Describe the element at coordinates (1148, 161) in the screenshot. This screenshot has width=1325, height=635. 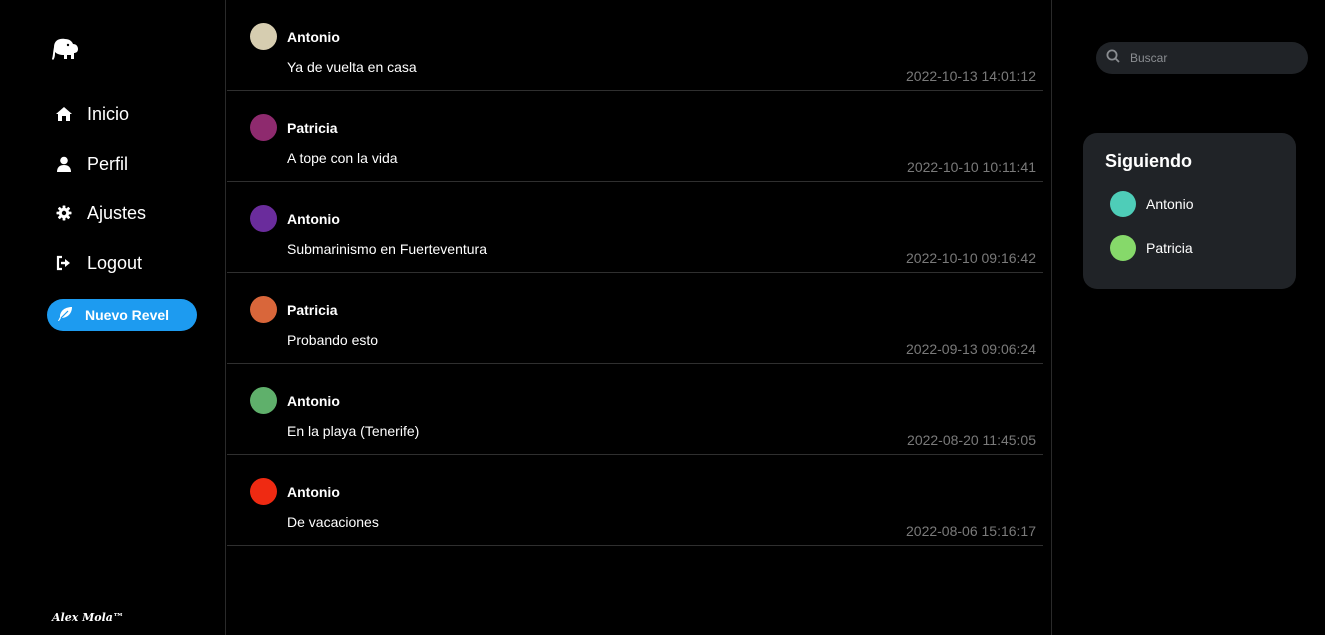
I see `following-title: Siguiendo` at that location.